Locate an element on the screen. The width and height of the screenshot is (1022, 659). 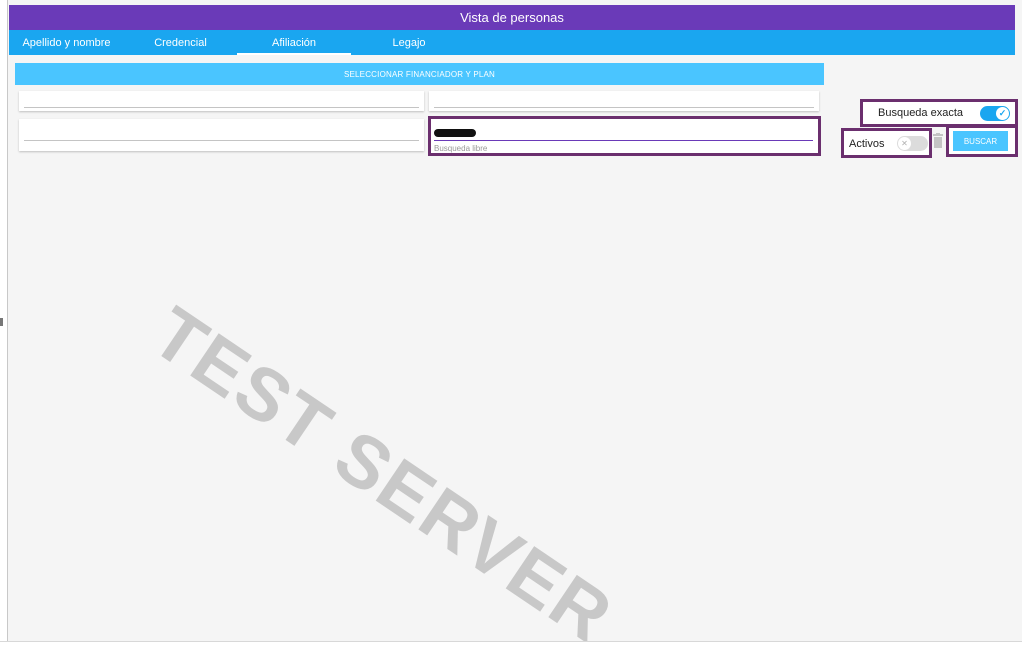
tab-label: Afiliación is located at coordinates (294, 42).